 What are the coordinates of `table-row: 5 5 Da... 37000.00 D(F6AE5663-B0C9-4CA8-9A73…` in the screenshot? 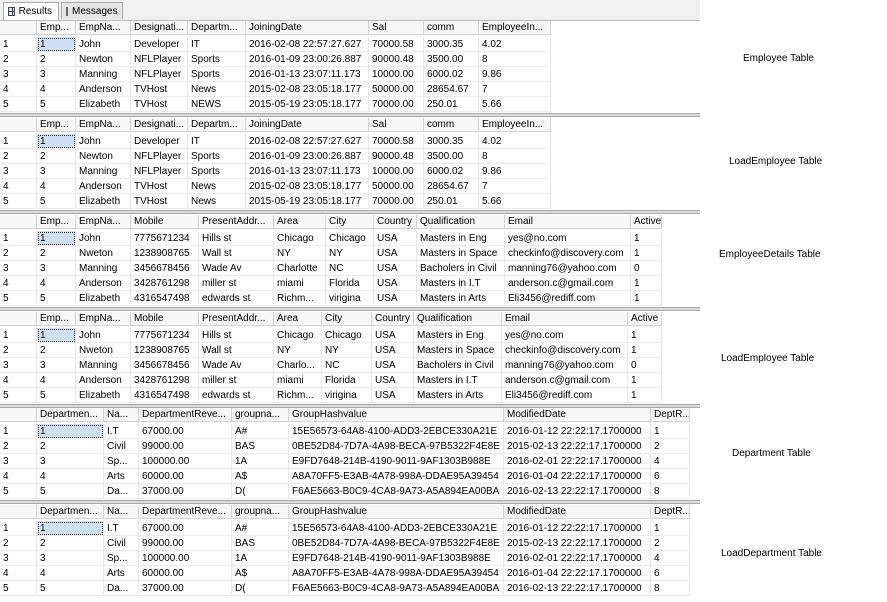 It's located at (350, 491).